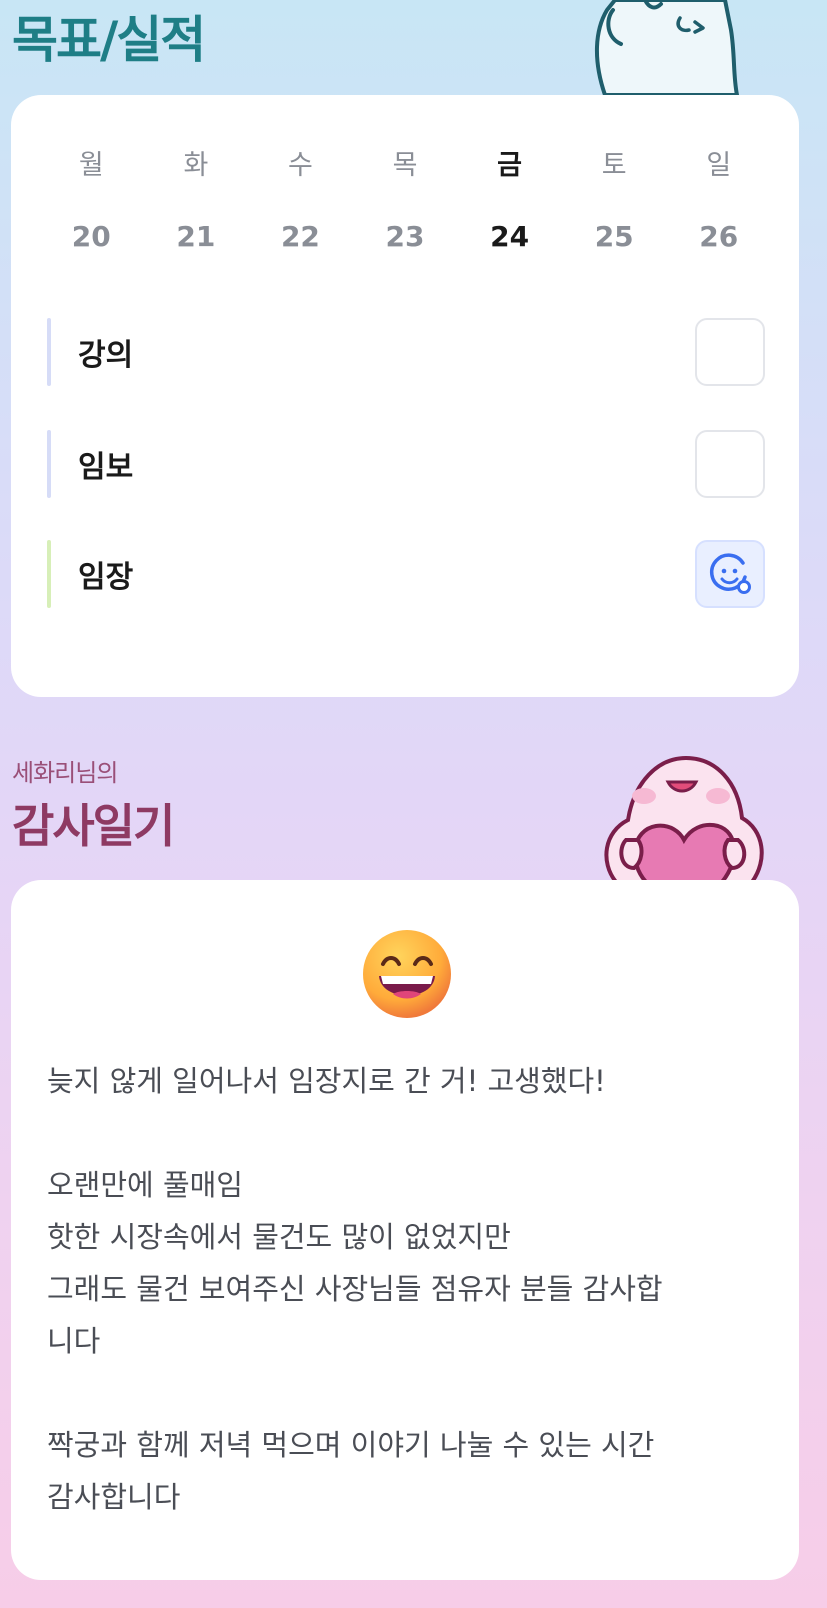 This screenshot has height=1608, width=827. I want to click on diary-line: 오랜만에 풀매임, so click(145, 1185).